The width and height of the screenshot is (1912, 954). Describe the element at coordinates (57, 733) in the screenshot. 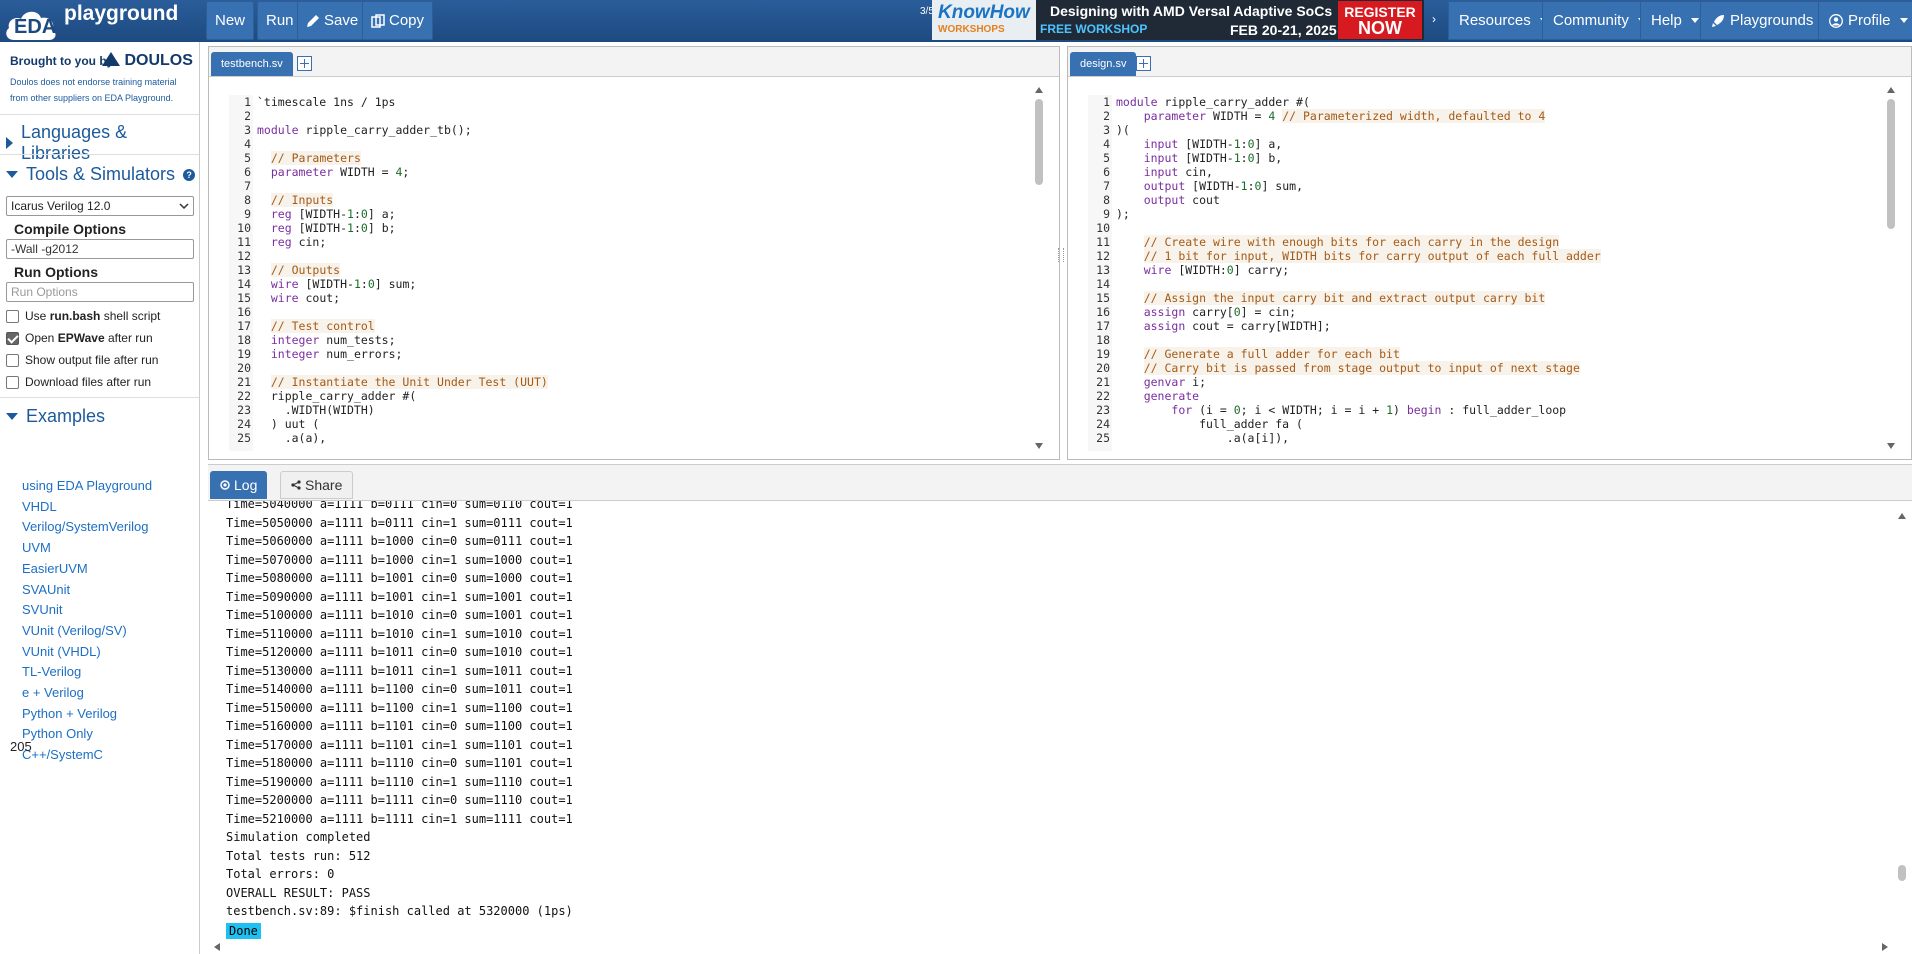

I see `example-link: Python Only` at that location.